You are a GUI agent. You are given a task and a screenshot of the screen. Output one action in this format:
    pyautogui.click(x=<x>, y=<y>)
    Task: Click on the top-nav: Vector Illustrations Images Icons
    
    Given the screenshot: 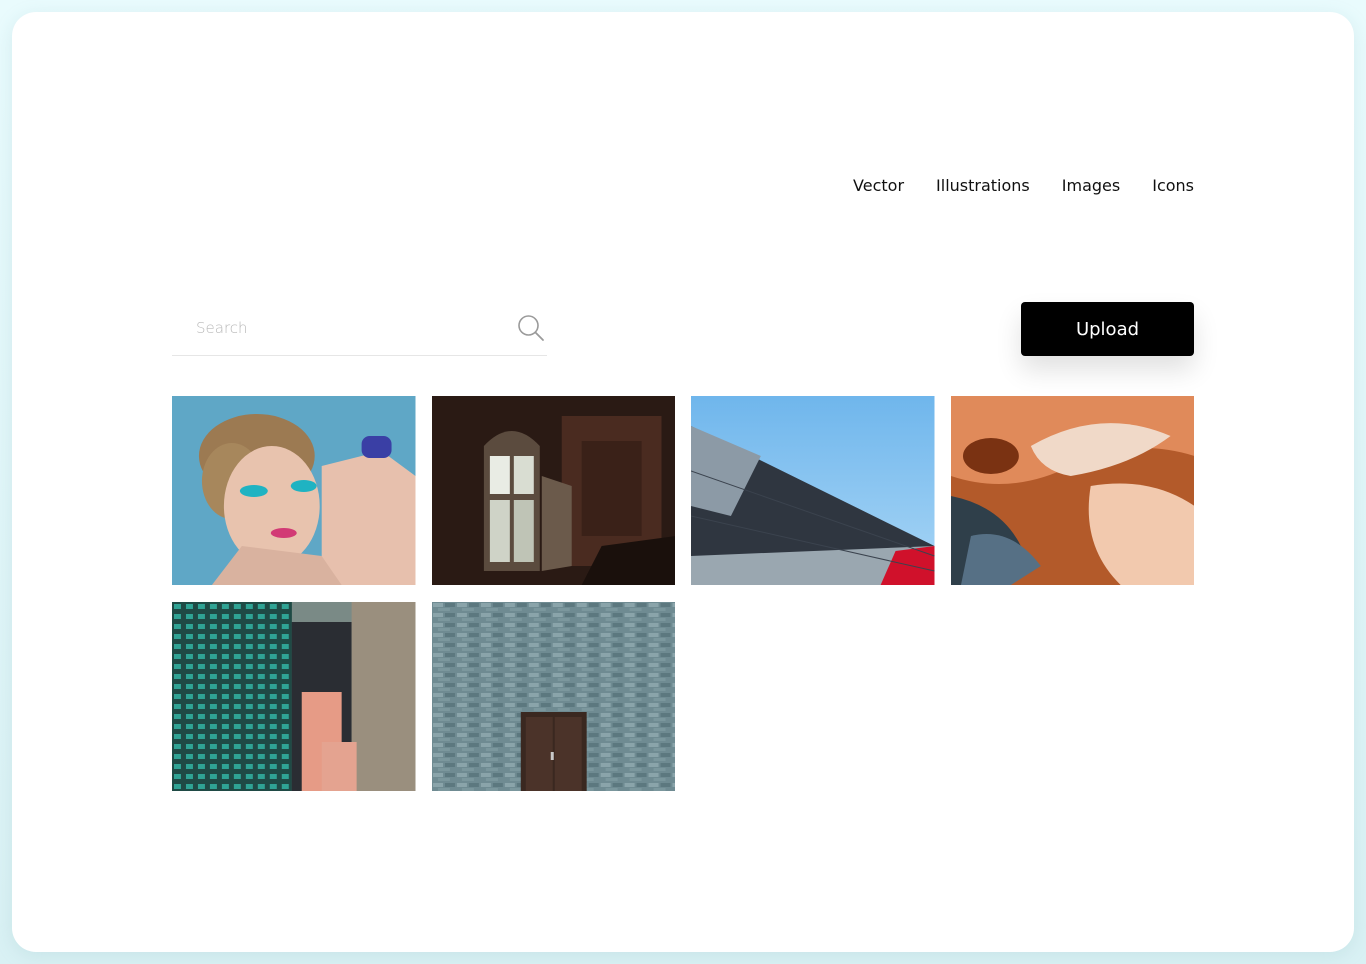 What is the action you would take?
    pyautogui.click(x=1023, y=186)
    